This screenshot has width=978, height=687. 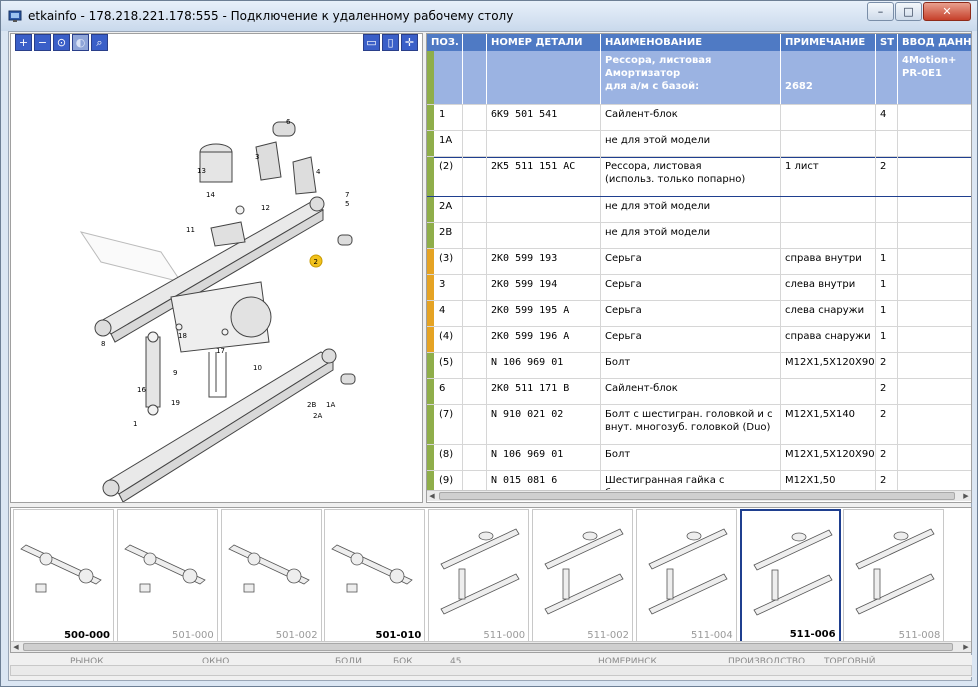 What do you see at coordinates (479, 576) in the screenshot?
I see `thumbnail-511-000: 511-000` at bounding box center [479, 576].